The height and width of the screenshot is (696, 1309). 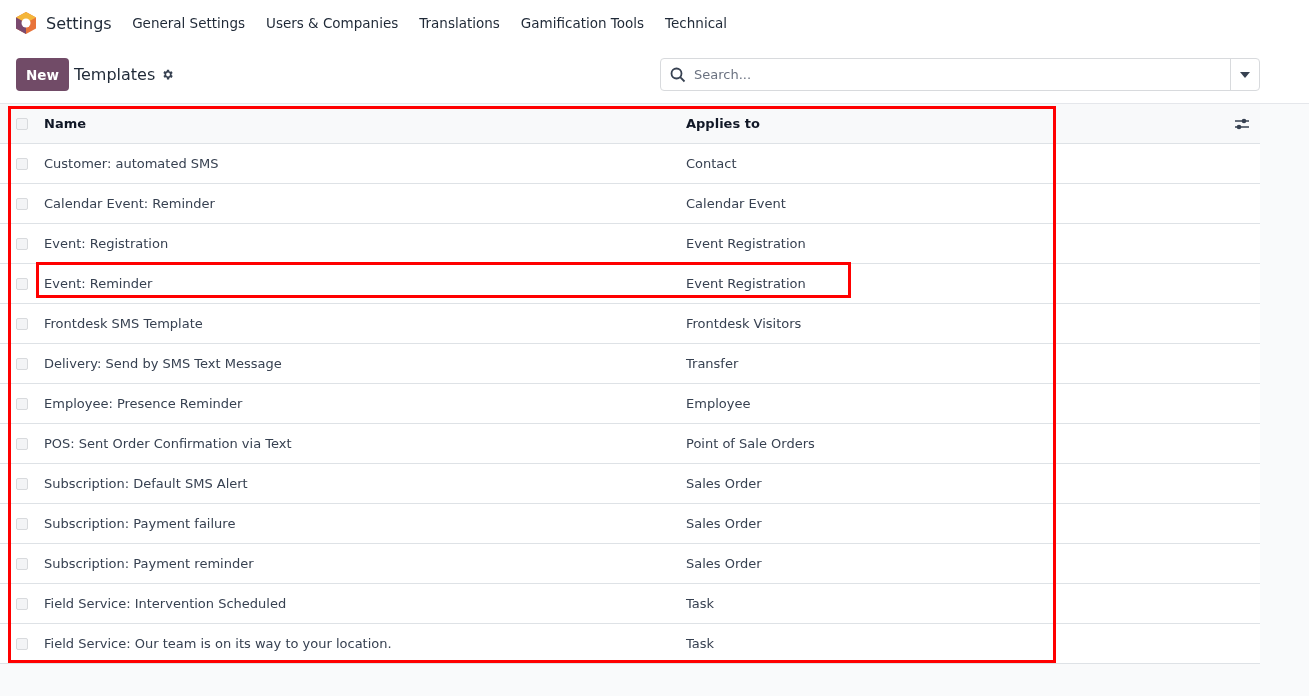 I want to click on table-cell-text: Delivery: Send by SMS Text Message, so click(x=163, y=363).